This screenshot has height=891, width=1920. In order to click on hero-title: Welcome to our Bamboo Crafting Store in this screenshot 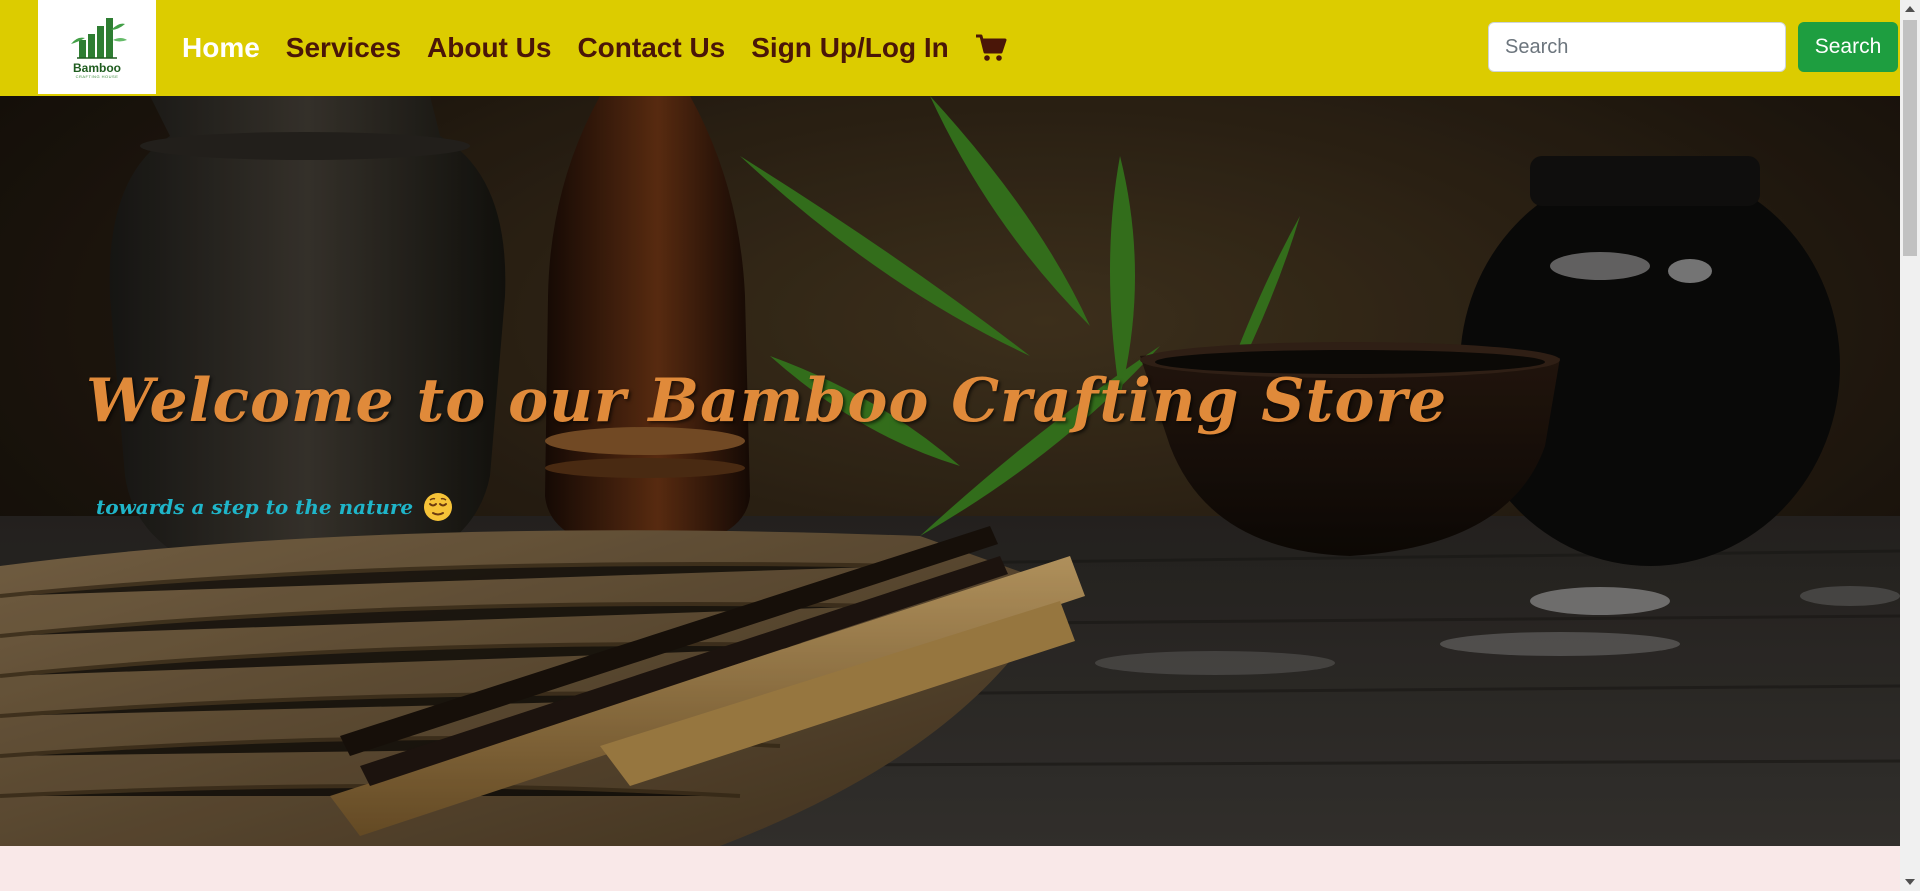, I will do `click(767, 401)`.